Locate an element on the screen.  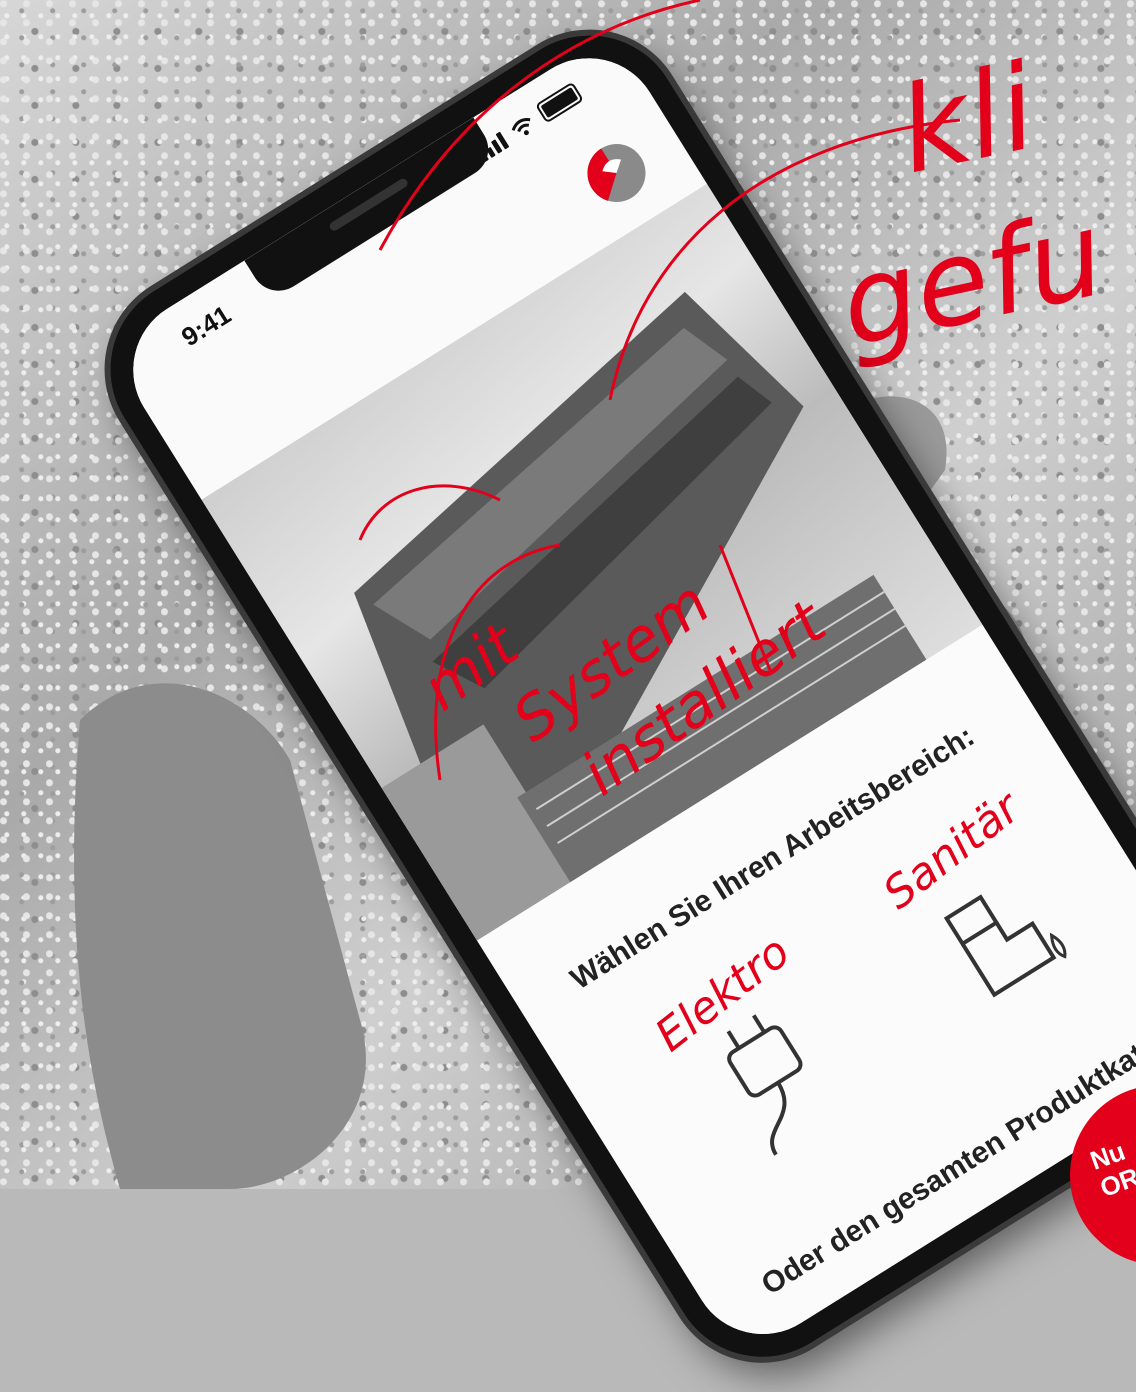
promo-badge-text: Nu OR is located at coordinates (1111, 1169).